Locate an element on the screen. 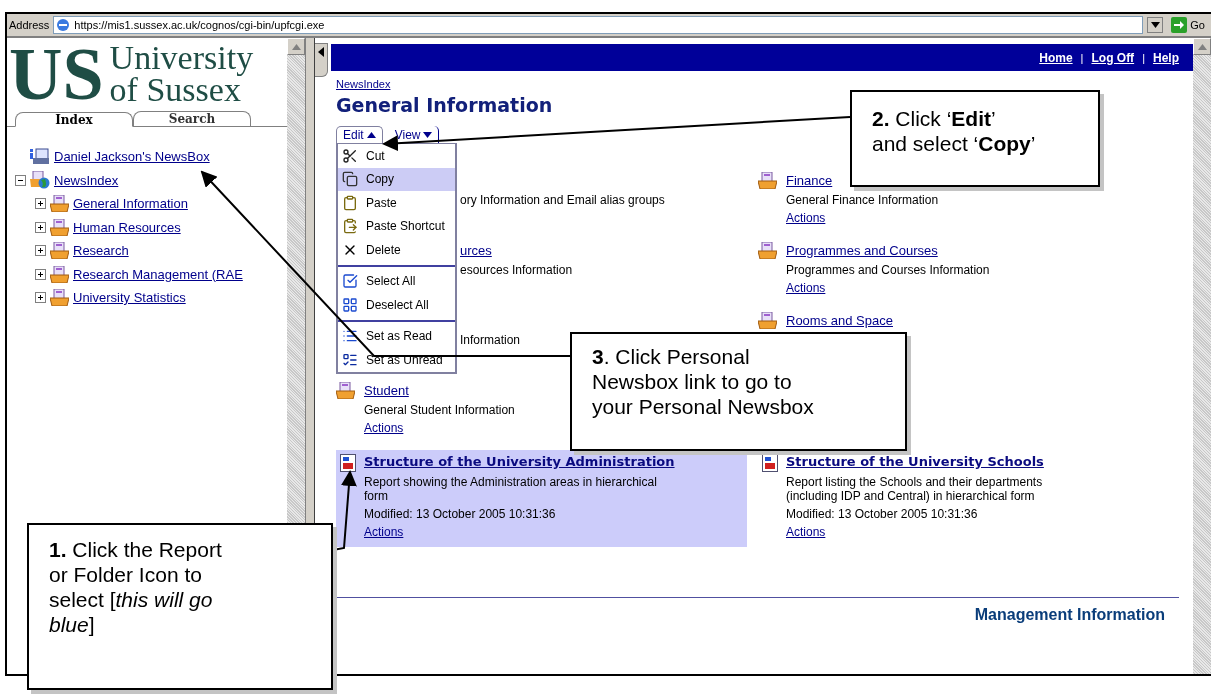 This screenshot has width=1211, height=699. tree-link: General Information is located at coordinates (130, 204).